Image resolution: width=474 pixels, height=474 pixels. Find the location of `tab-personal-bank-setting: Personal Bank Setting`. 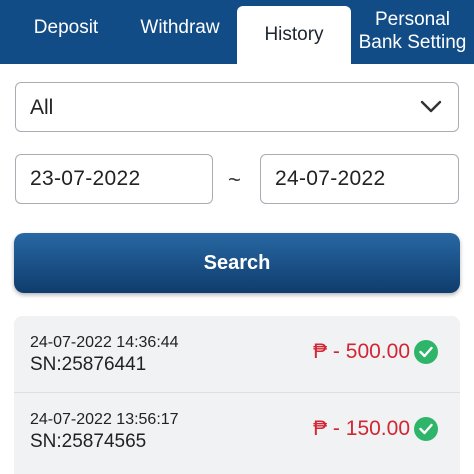

tab-personal-bank-setting: Personal Bank Setting is located at coordinates (412, 31).